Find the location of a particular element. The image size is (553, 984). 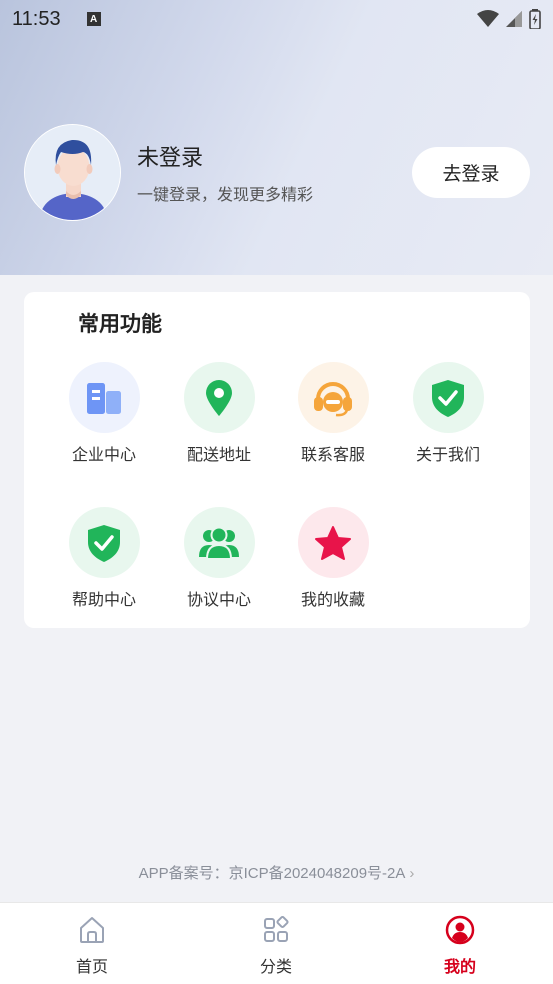

status-bar: 11:53 A is located at coordinates (276, 19).